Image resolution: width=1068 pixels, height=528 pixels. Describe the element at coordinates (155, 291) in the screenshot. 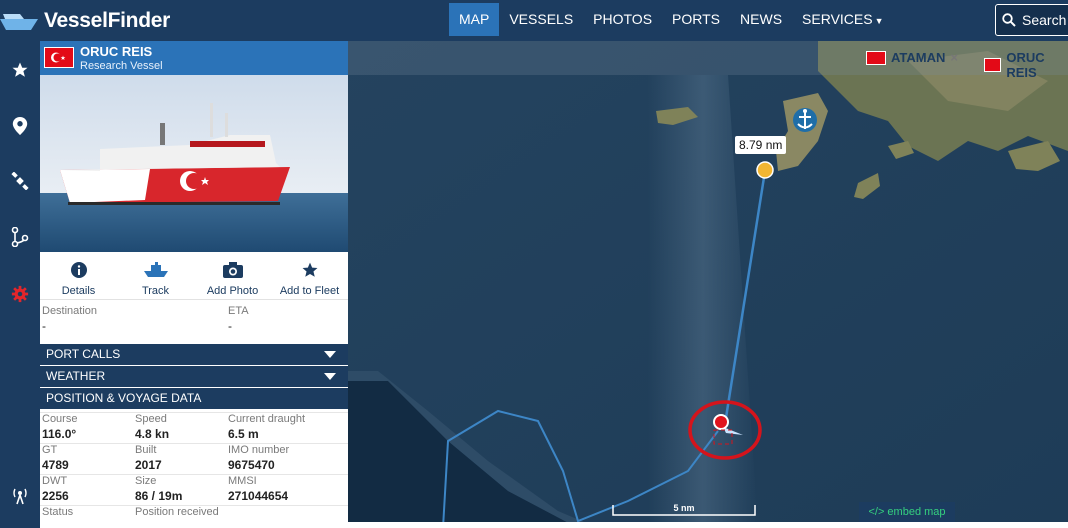

I see `track-label: Track` at that location.